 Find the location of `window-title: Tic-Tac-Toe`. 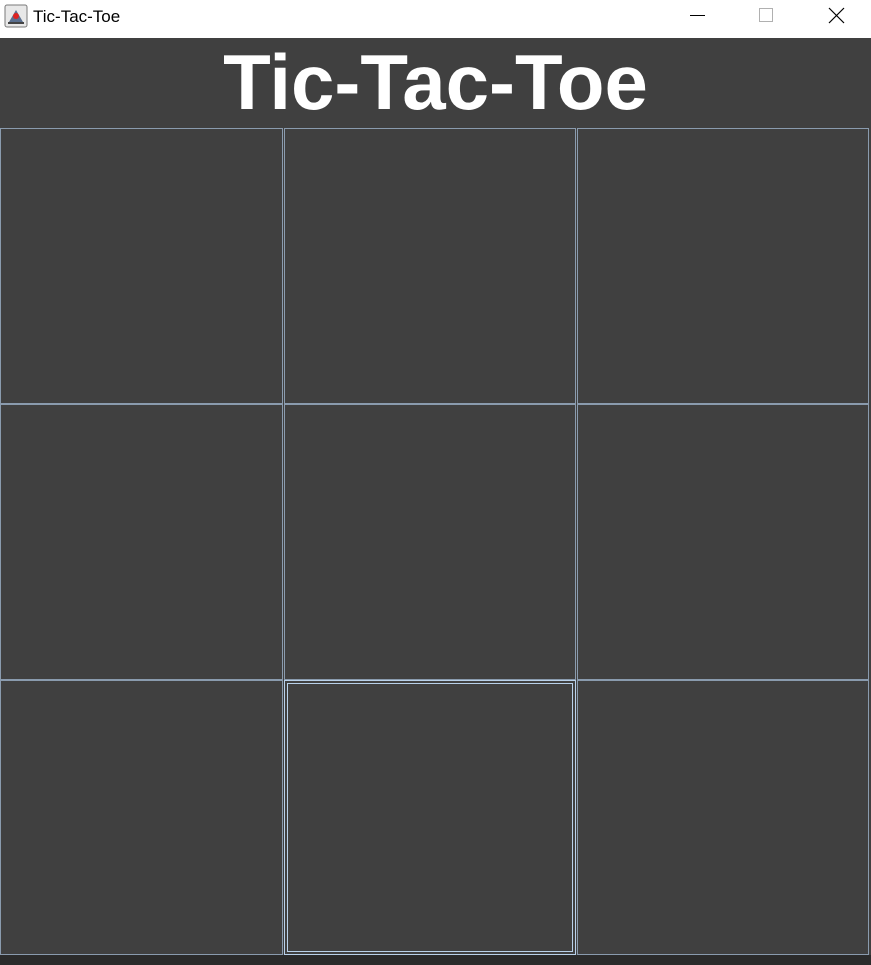

window-title: Tic-Tac-Toe is located at coordinates (77, 16).